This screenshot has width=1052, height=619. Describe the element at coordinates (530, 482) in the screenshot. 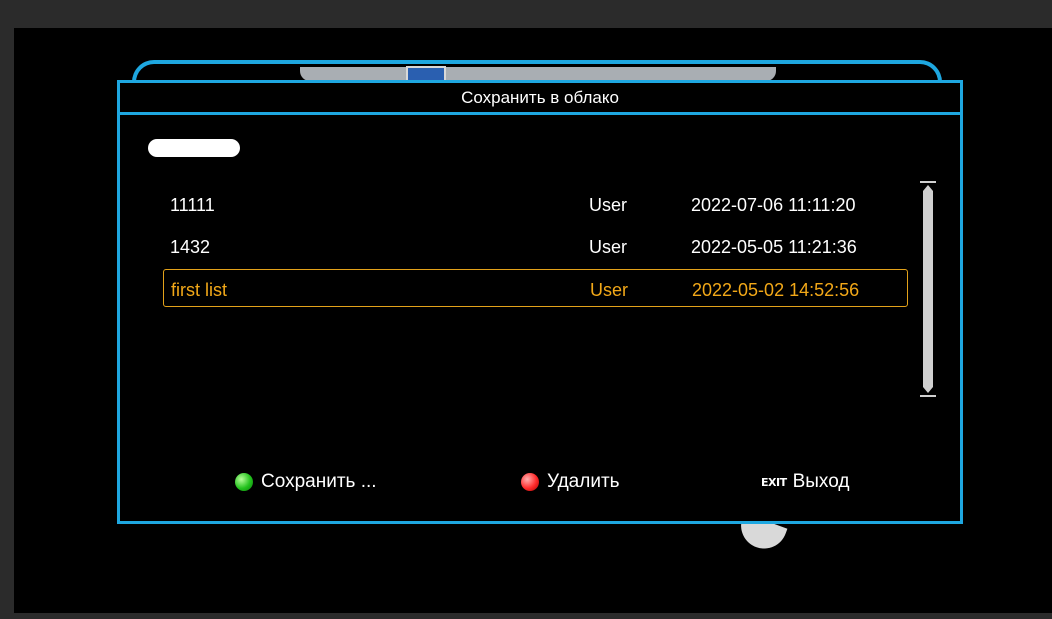

I see `red-key-icon` at that location.